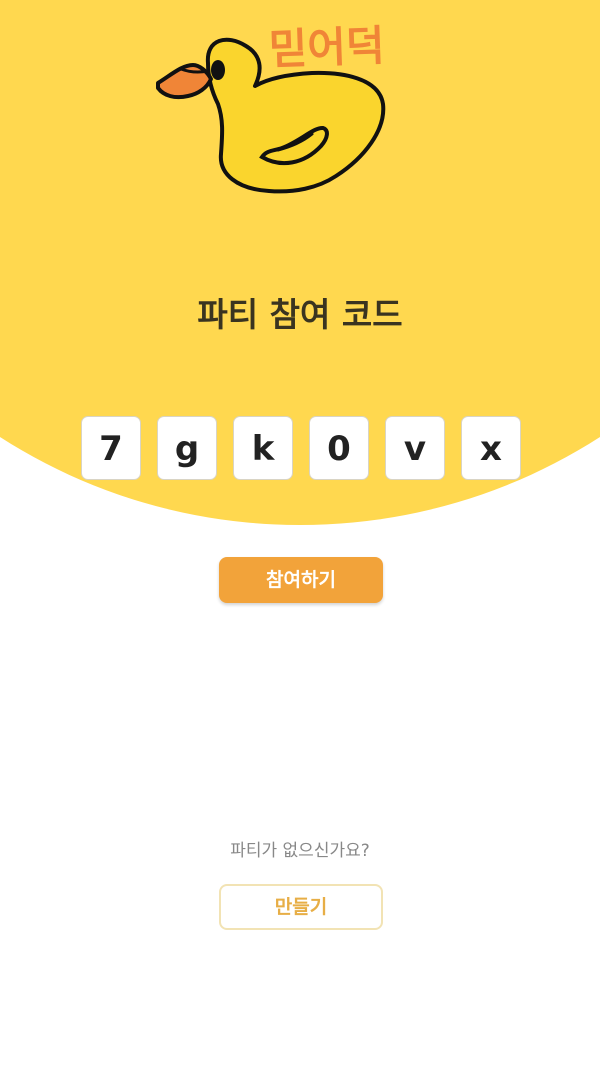  What do you see at coordinates (301, 580) in the screenshot?
I see `join-button: 참여하기` at bounding box center [301, 580].